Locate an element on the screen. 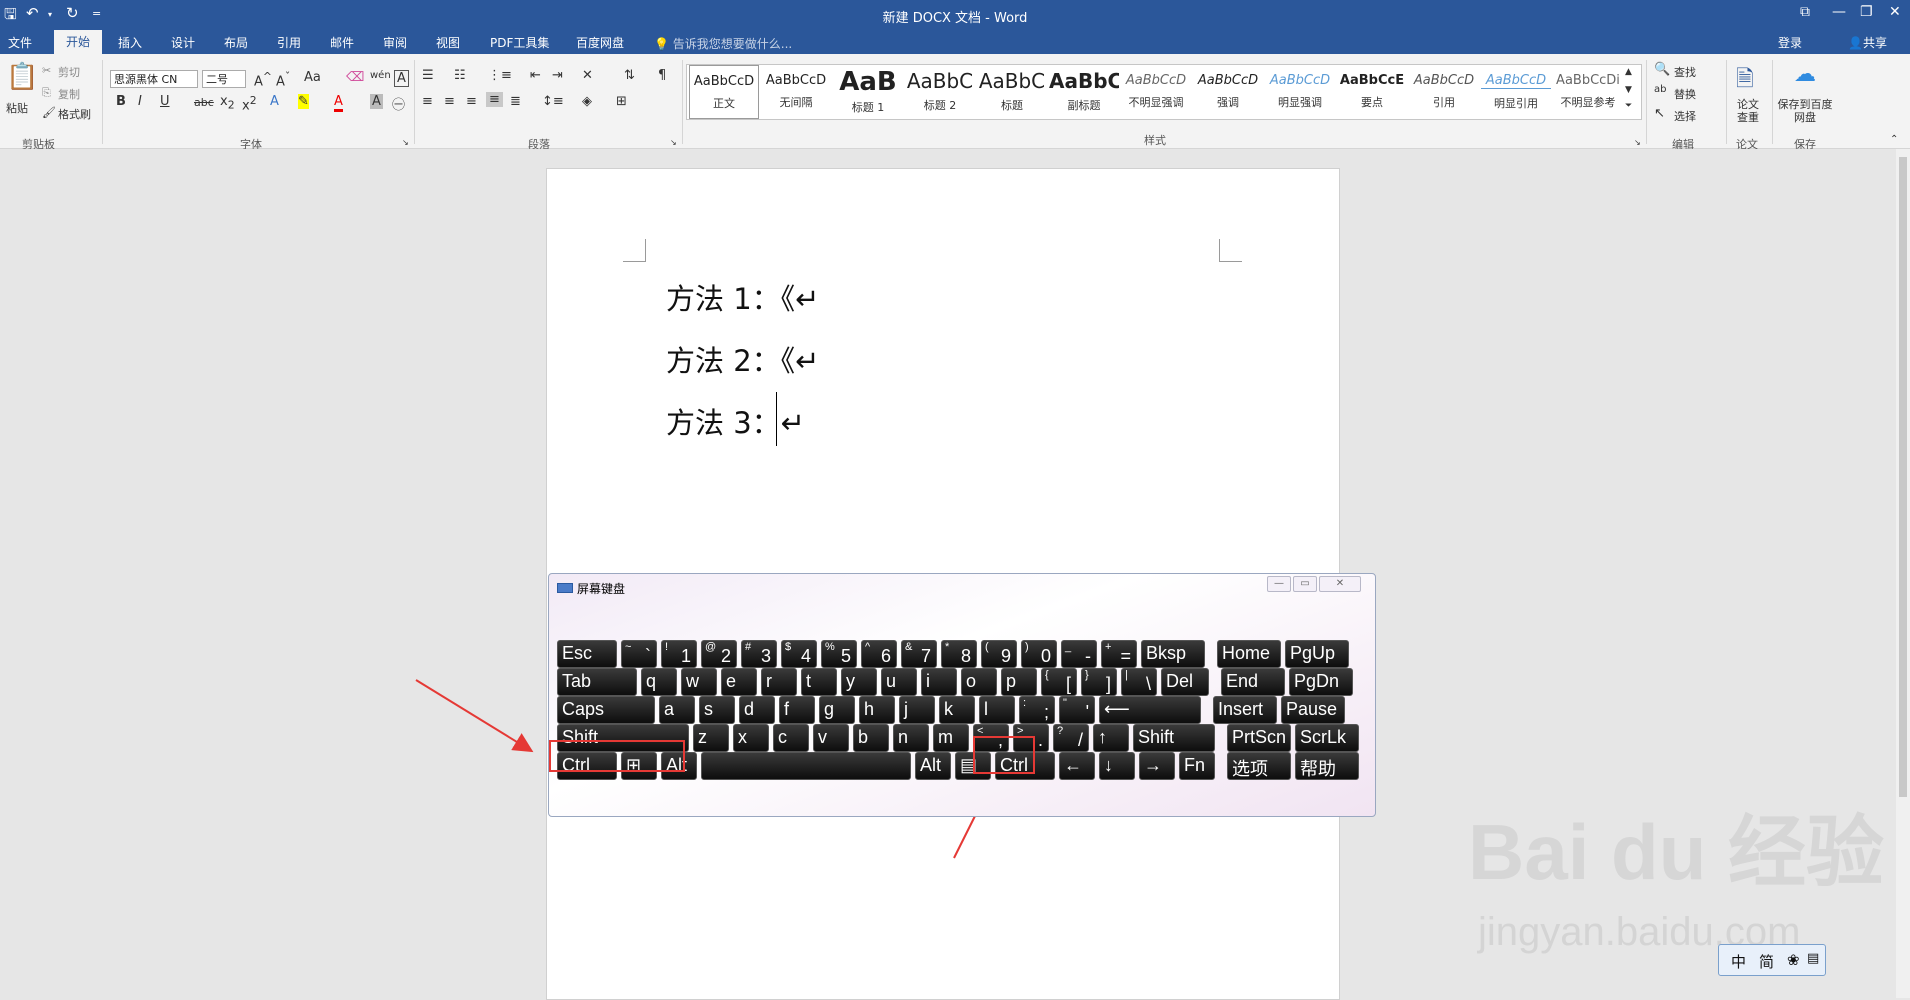  key-0-12: _ - is located at coordinates (1079, 654).